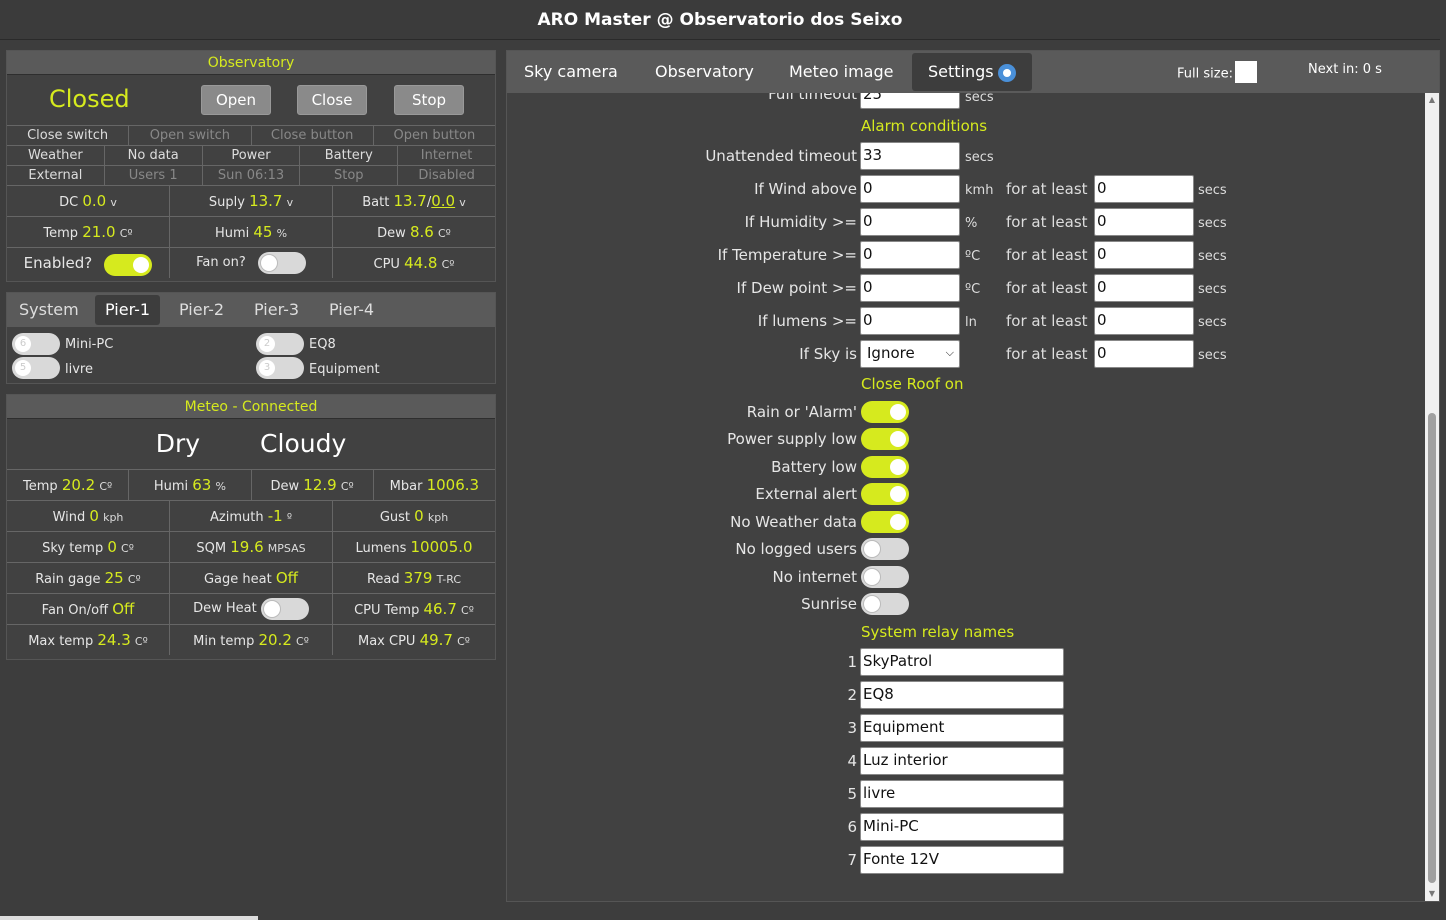  Describe the element at coordinates (962, 761) in the screenshot. I see `relay-4-name-input: Luz interior` at that location.